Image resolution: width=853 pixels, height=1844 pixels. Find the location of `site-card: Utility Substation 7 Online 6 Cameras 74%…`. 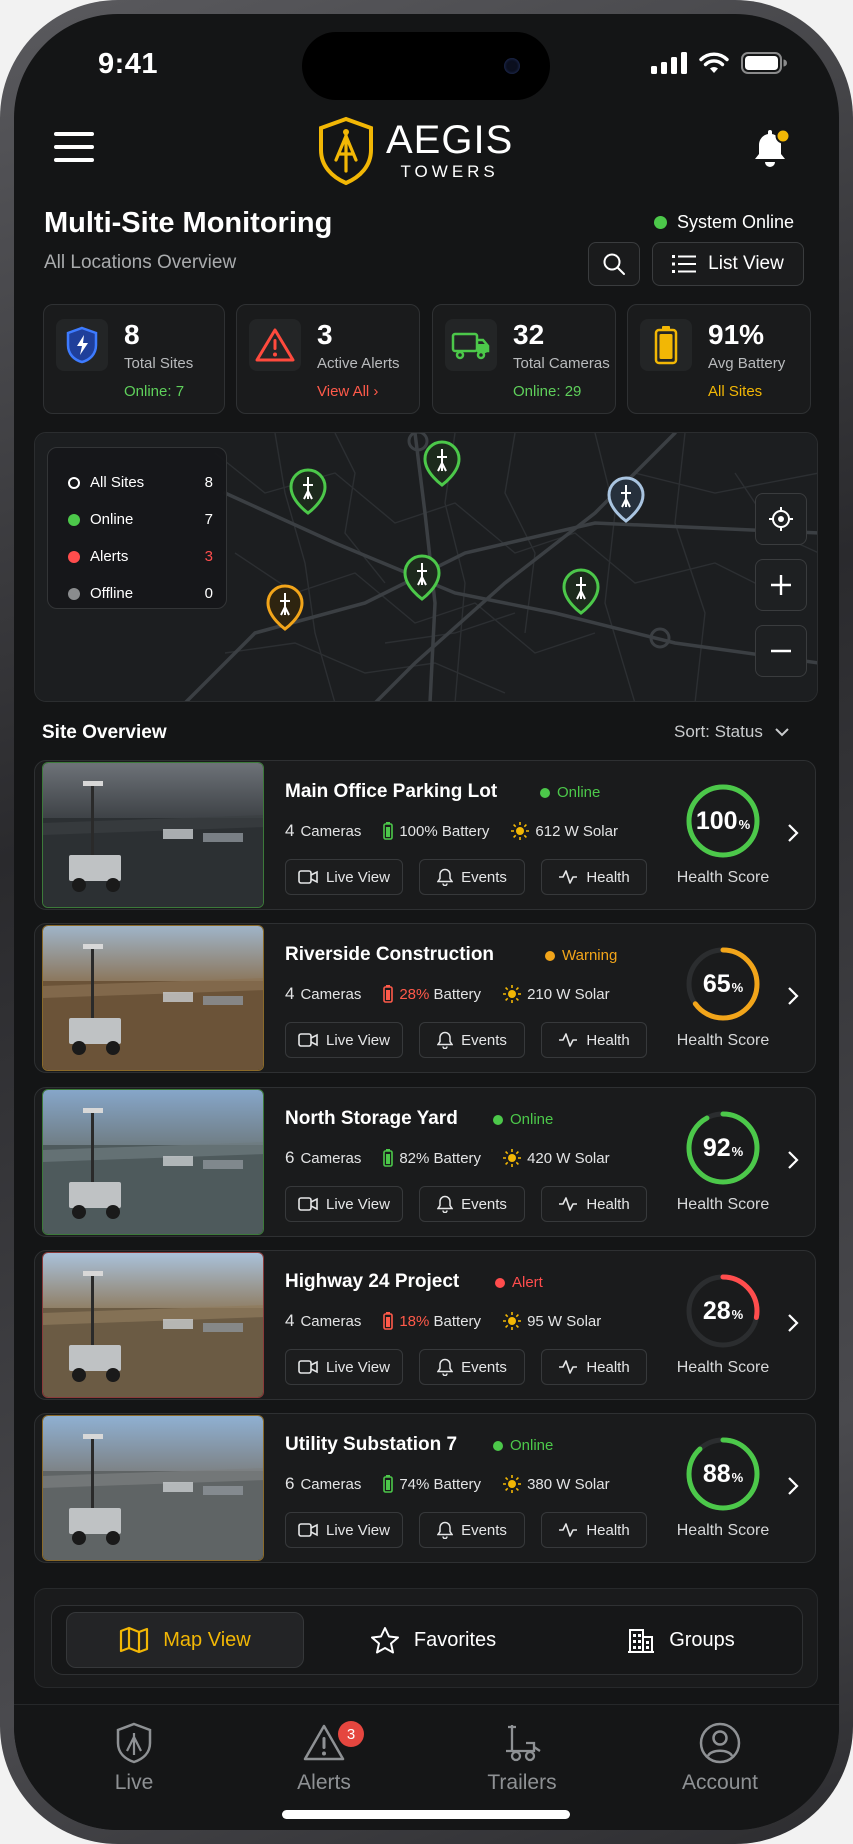

site-card: Utility Substation 7 Online 6 Cameras 74%… is located at coordinates (425, 1488).